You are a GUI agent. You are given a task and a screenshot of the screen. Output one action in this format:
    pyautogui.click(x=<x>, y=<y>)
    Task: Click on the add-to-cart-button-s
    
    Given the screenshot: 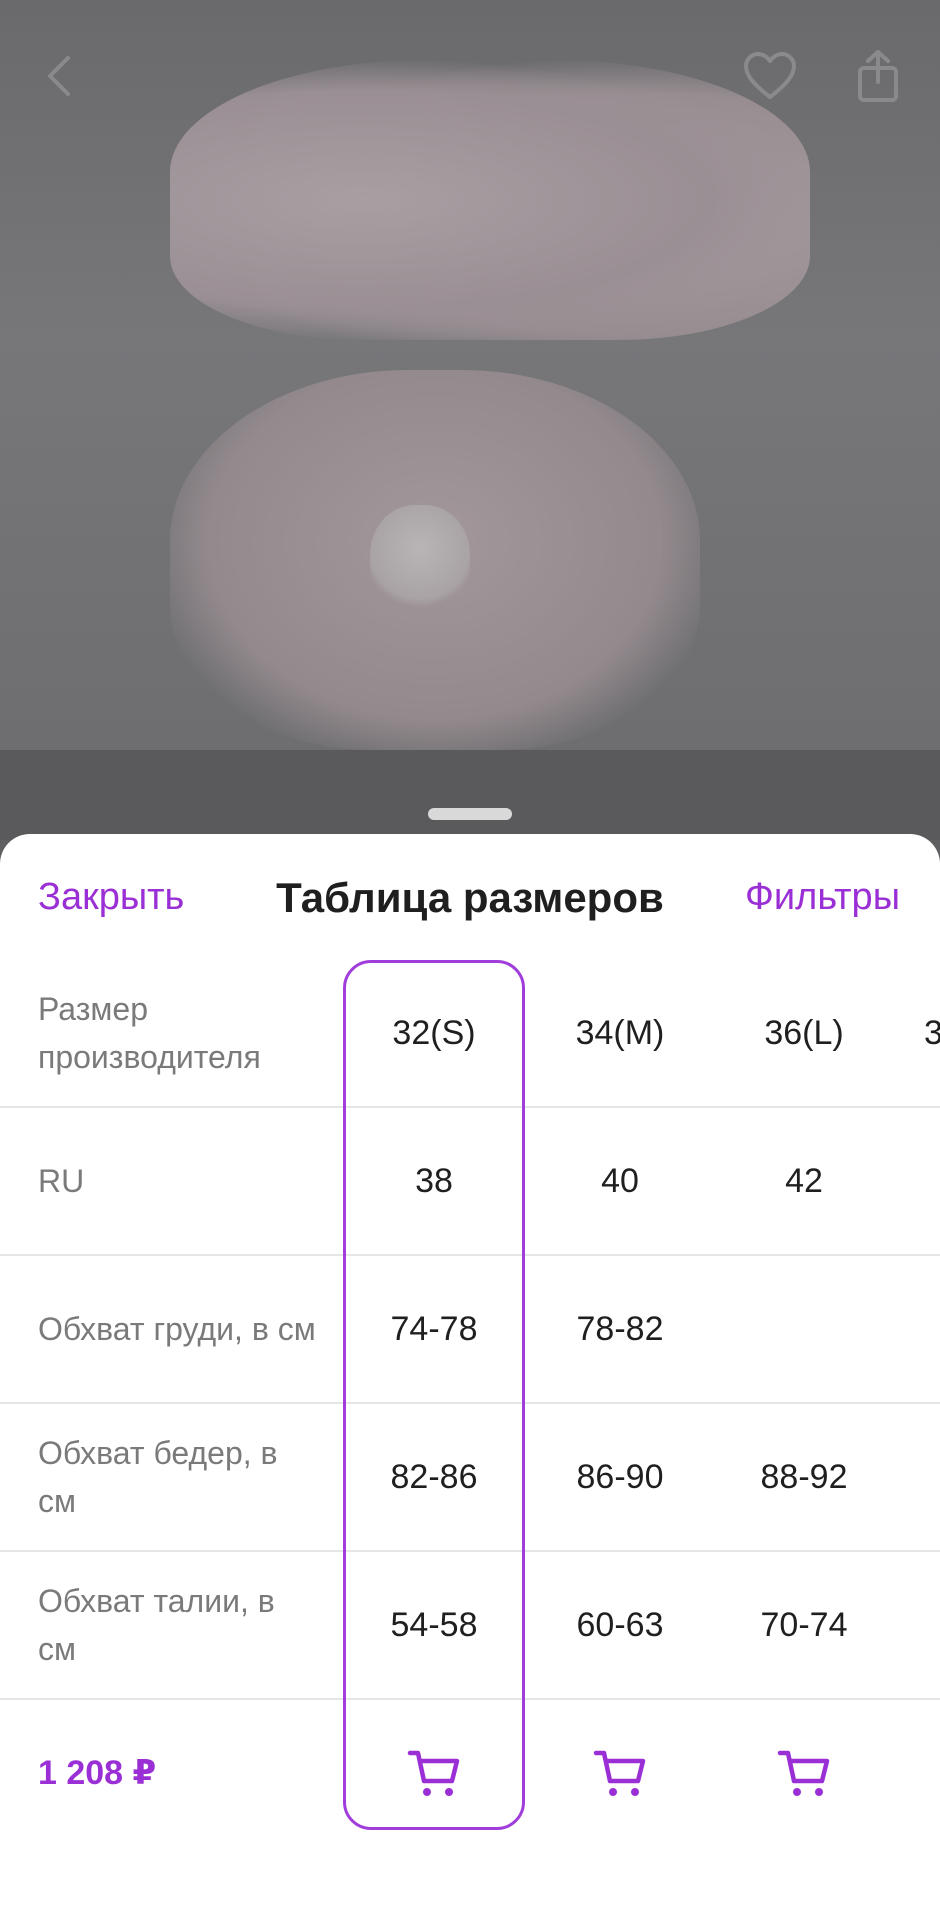 What is the action you would take?
    pyautogui.click(x=434, y=1773)
    